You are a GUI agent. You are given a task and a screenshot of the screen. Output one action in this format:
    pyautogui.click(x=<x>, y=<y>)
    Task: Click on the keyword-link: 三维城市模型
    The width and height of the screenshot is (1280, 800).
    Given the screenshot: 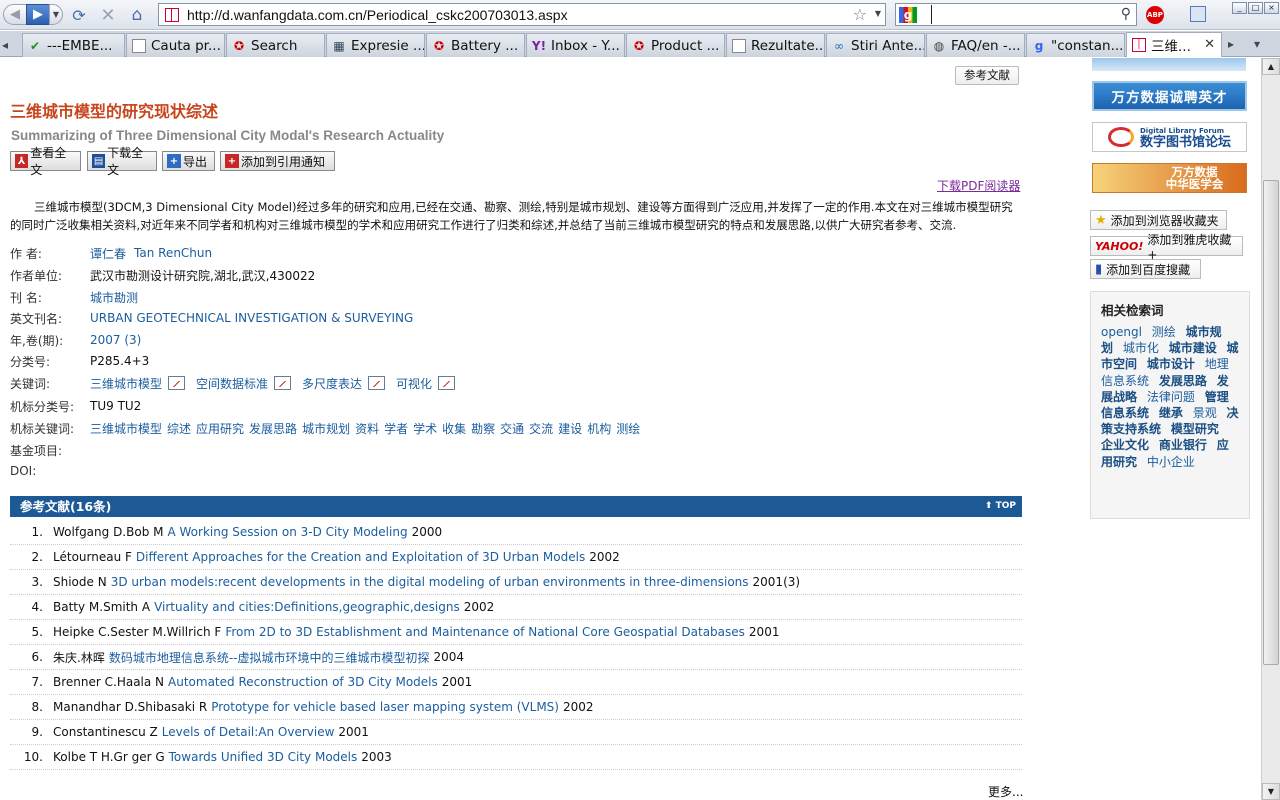 What is the action you would take?
    pyautogui.click(x=126, y=383)
    